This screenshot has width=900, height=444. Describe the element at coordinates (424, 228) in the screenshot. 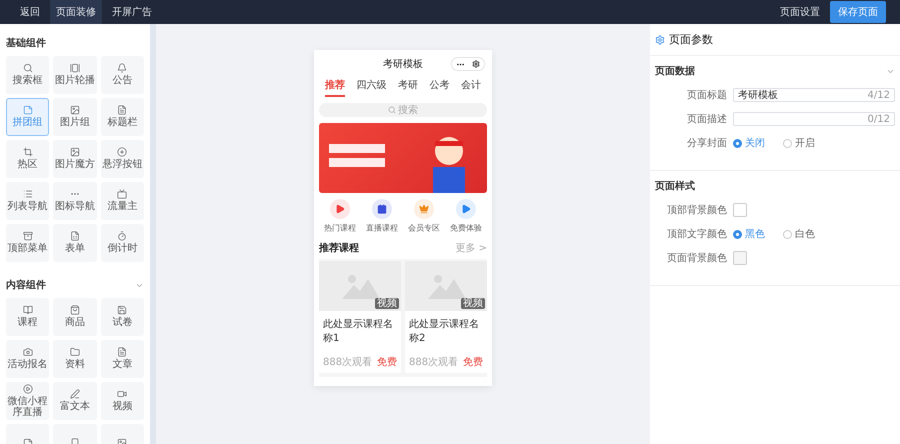

I see `shortcut-label: 会员专区` at that location.